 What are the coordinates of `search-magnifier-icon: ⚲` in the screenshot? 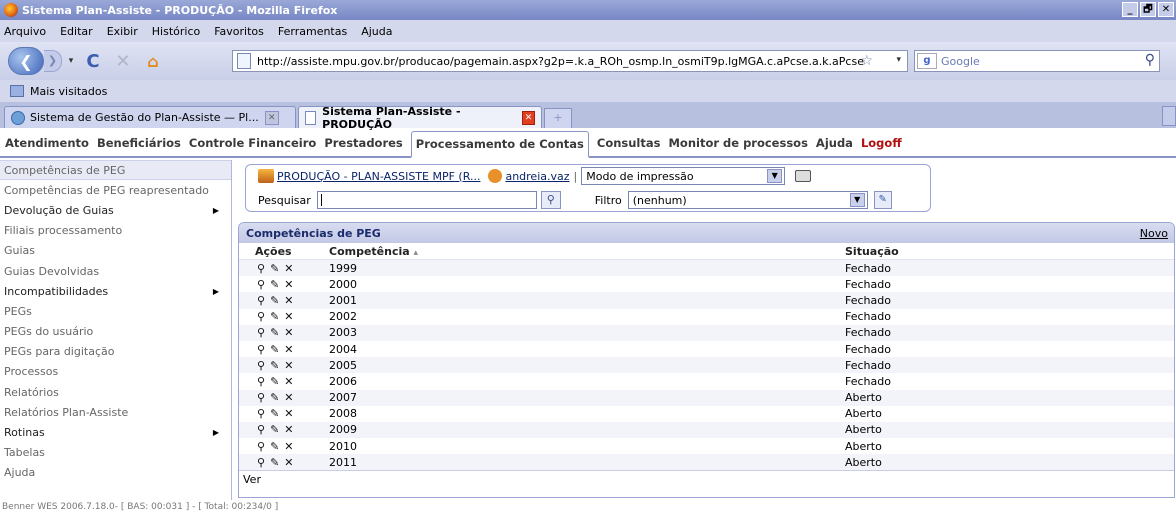 It's located at (1150, 60).